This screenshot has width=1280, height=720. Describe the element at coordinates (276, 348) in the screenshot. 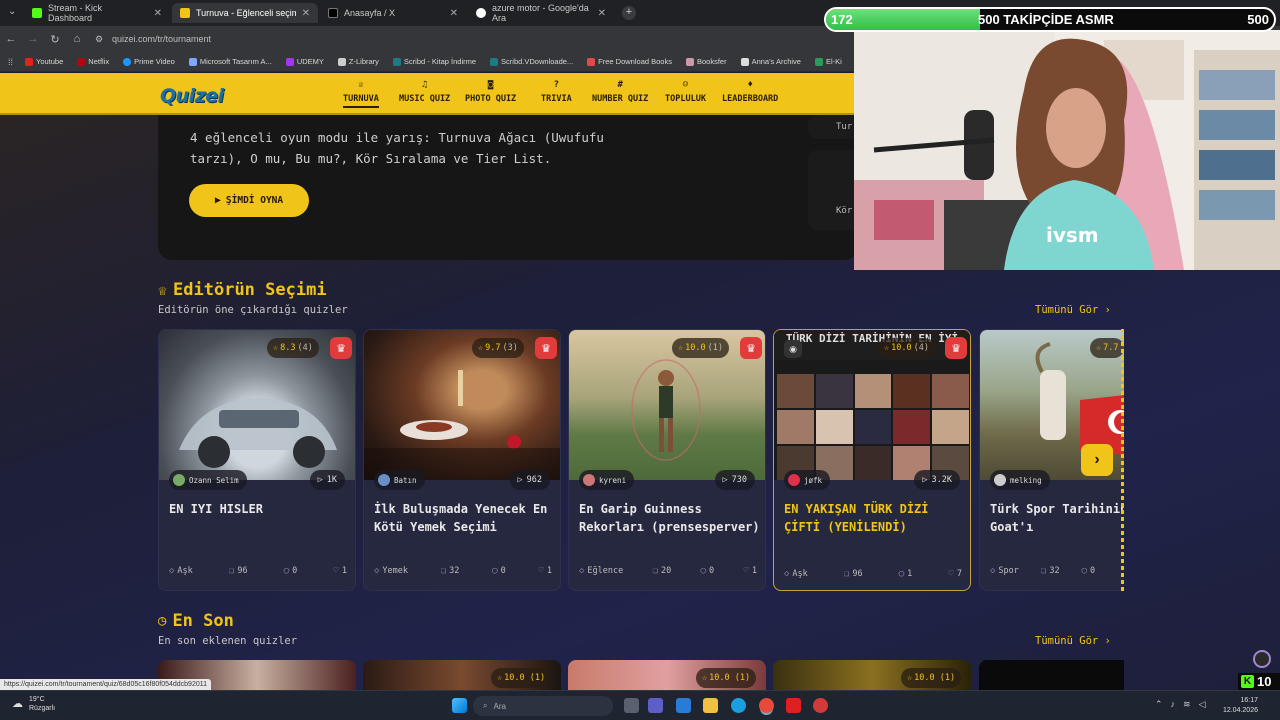

I see `star-icon: ☆` at that location.